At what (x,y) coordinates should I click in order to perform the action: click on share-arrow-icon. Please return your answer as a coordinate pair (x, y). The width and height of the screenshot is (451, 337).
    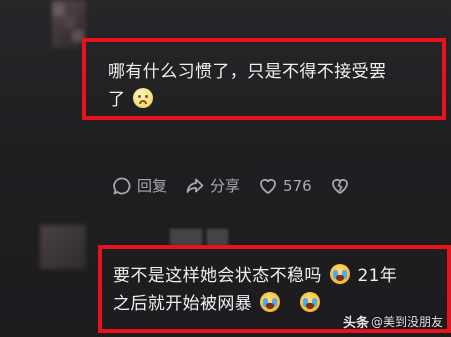
    Looking at the image, I should click on (195, 185).